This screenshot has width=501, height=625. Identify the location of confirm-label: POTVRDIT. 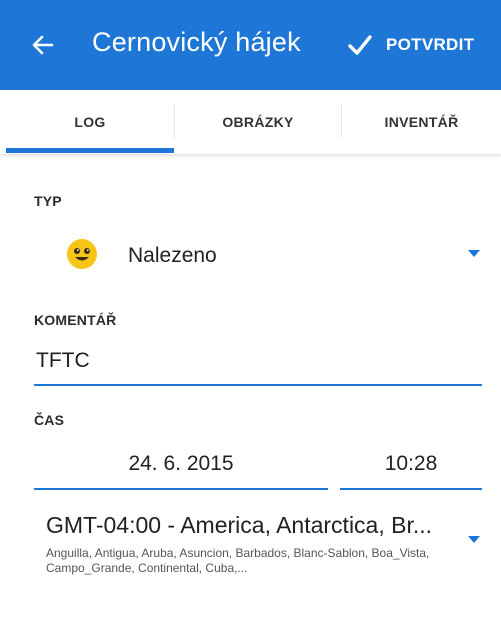
(430, 44).